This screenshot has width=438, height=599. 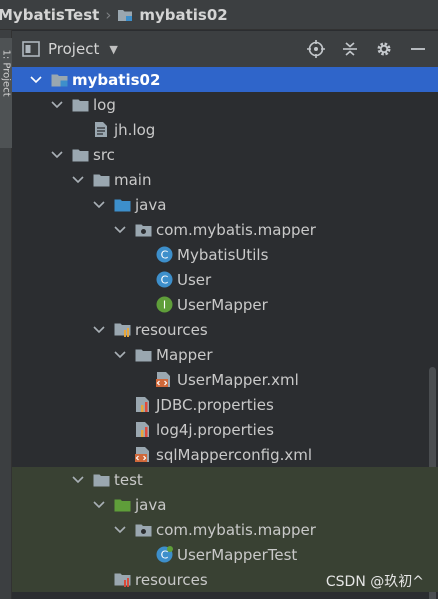 I want to click on interface-icon: I, so click(x=164, y=305).